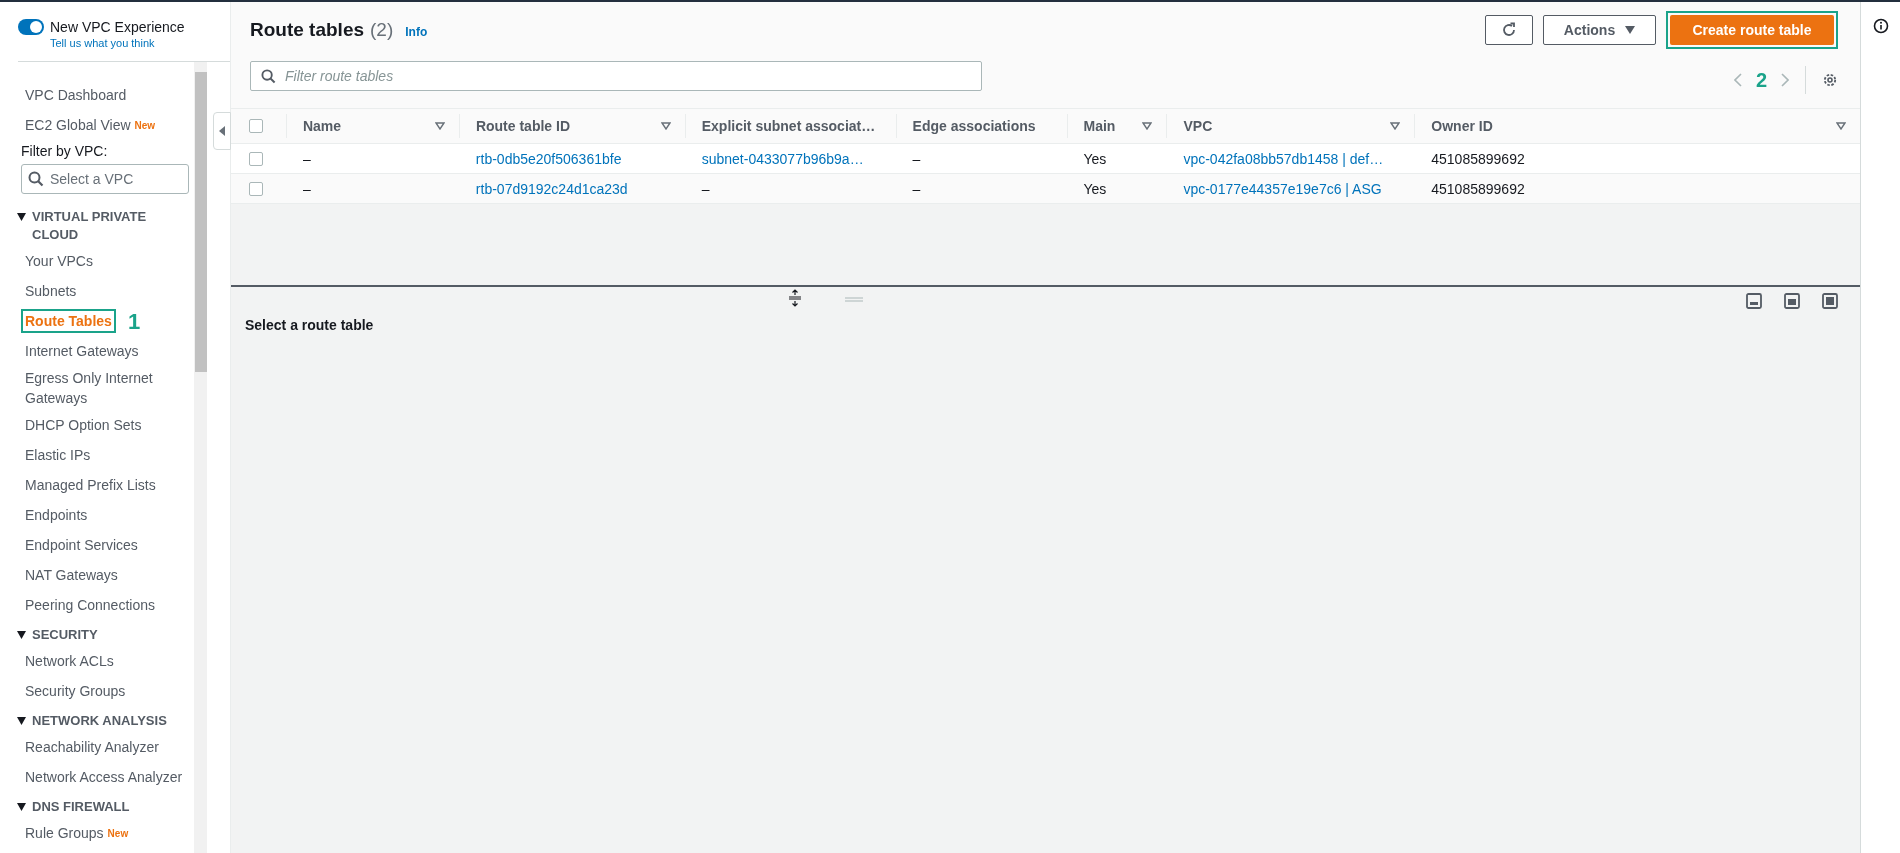 The width and height of the screenshot is (1900, 853). Describe the element at coordinates (854, 299) in the screenshot. I see `drag-handle-icon` at that location.